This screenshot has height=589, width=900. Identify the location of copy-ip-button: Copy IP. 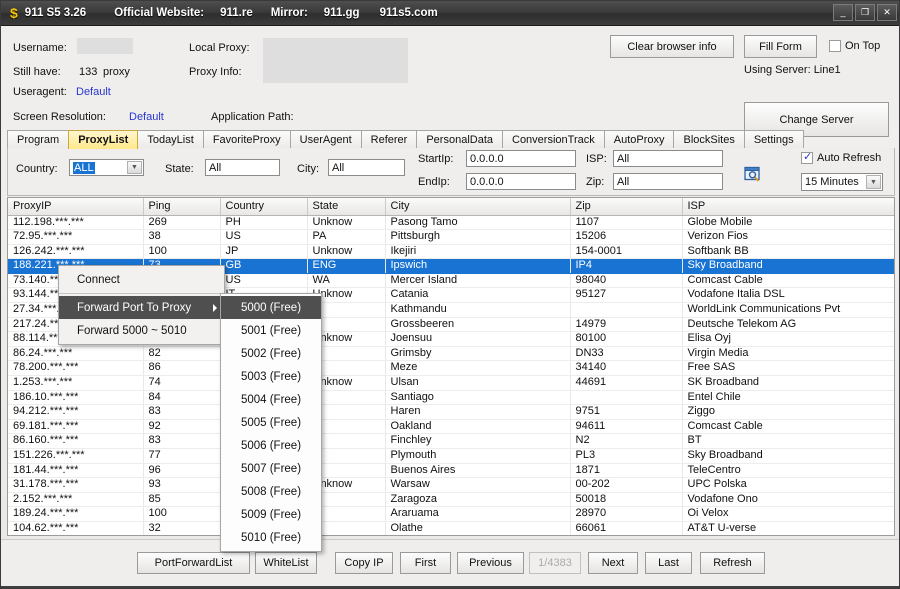
(364, 563).